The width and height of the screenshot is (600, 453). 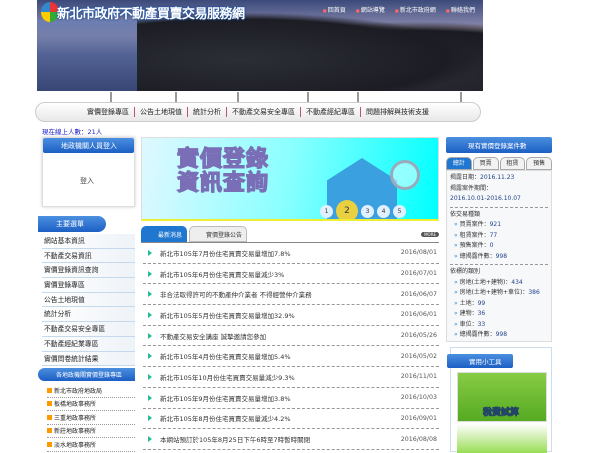 What do you see at coordinates (86, 374) in the screenshot?
I see `offices-header: 各地政機關實價登錄專區` at bounding box center [86, 374].